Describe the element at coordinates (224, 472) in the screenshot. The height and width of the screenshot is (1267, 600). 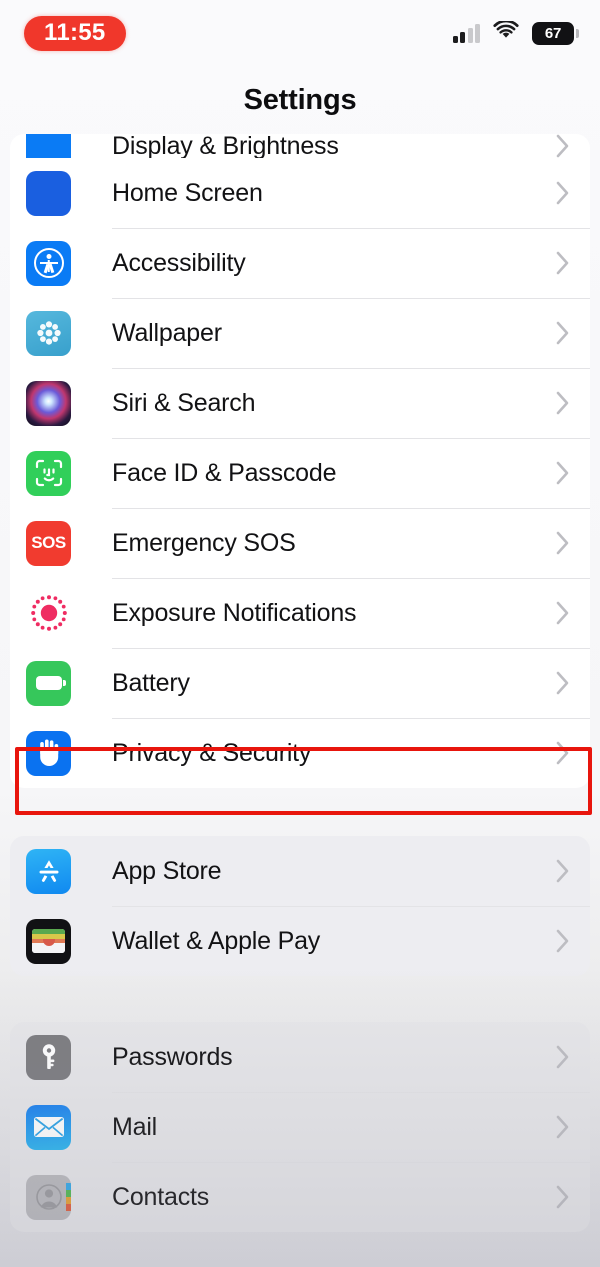
I see `settings-row-label: Face ID & Passcode` at that location.